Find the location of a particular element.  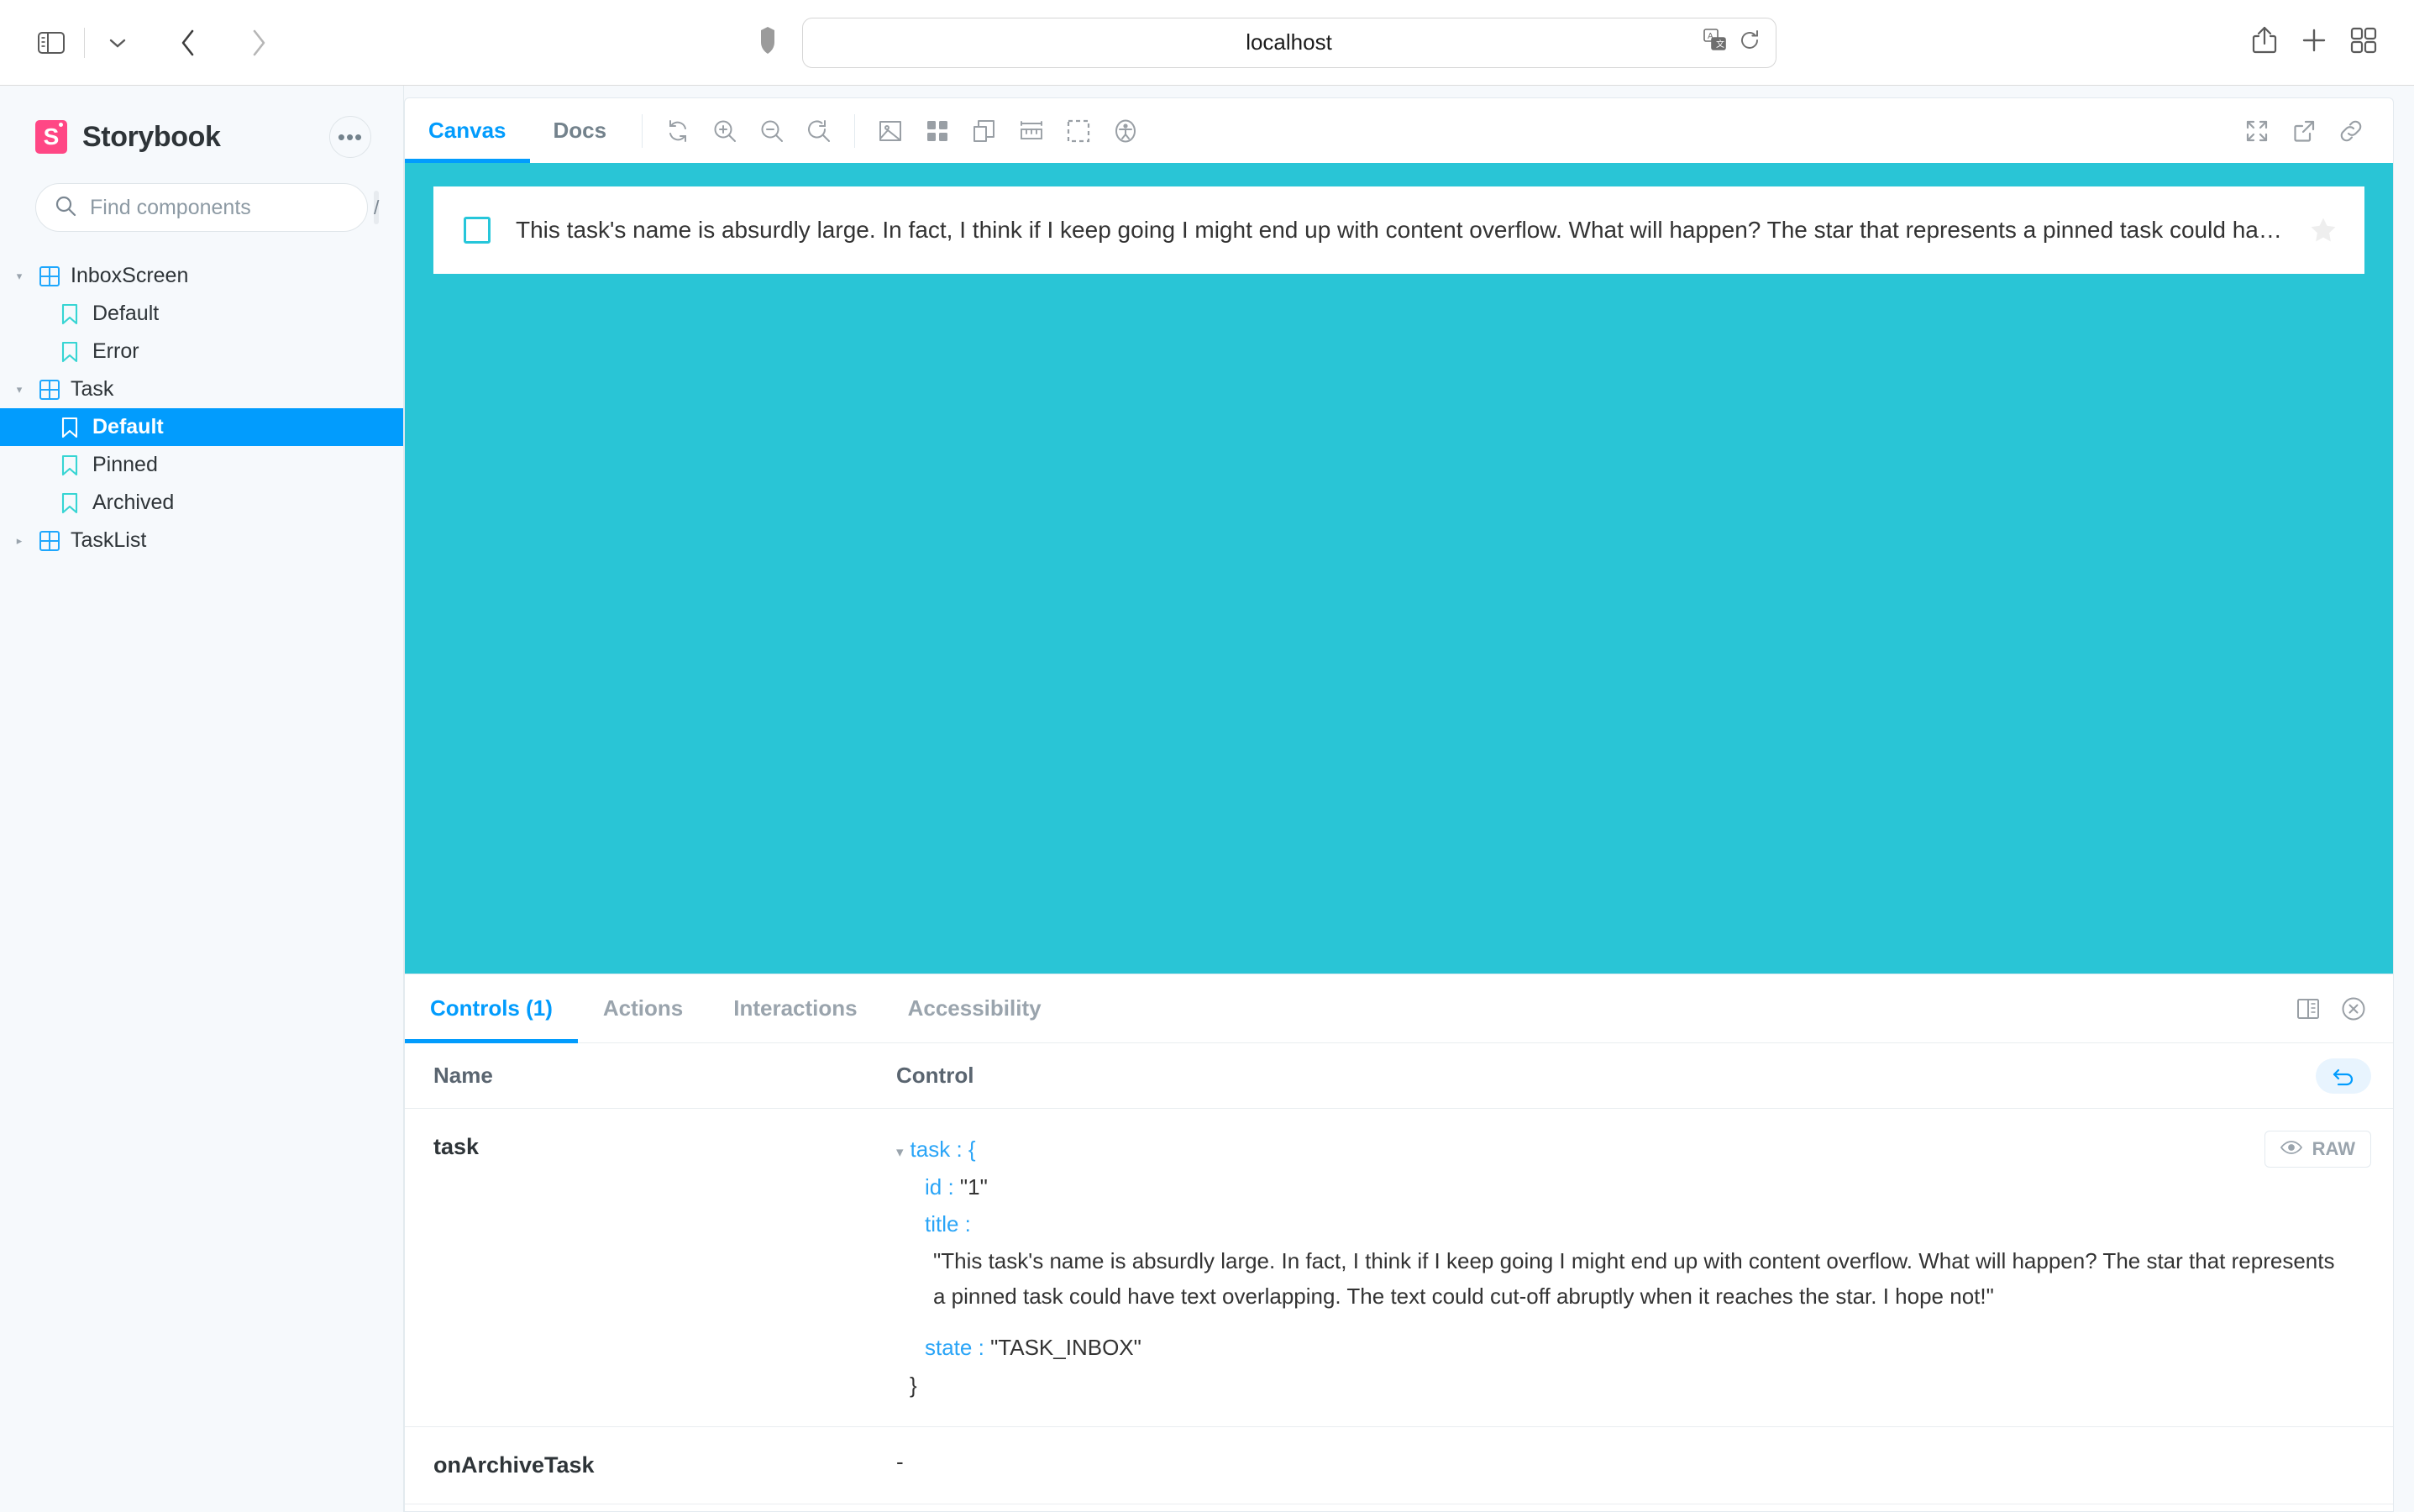

tree-item-task-archived: Archived is located at coordinates (201, 503).